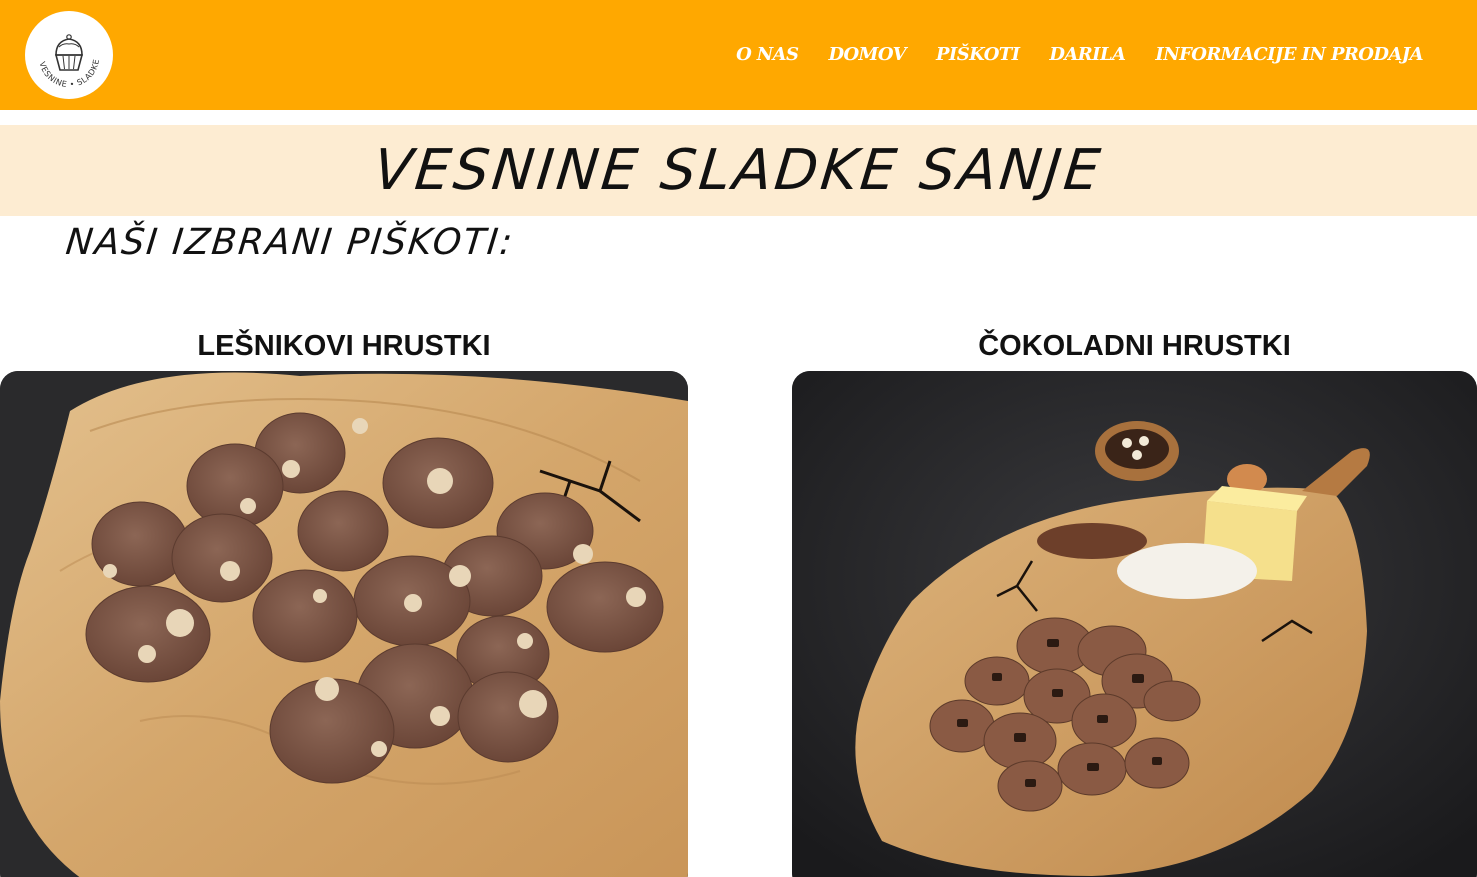 The height and width of the screenshot is (877, 1477). I want to click on product-title: LEŠNIKOVI HRUSTKI, so click(344, 346).